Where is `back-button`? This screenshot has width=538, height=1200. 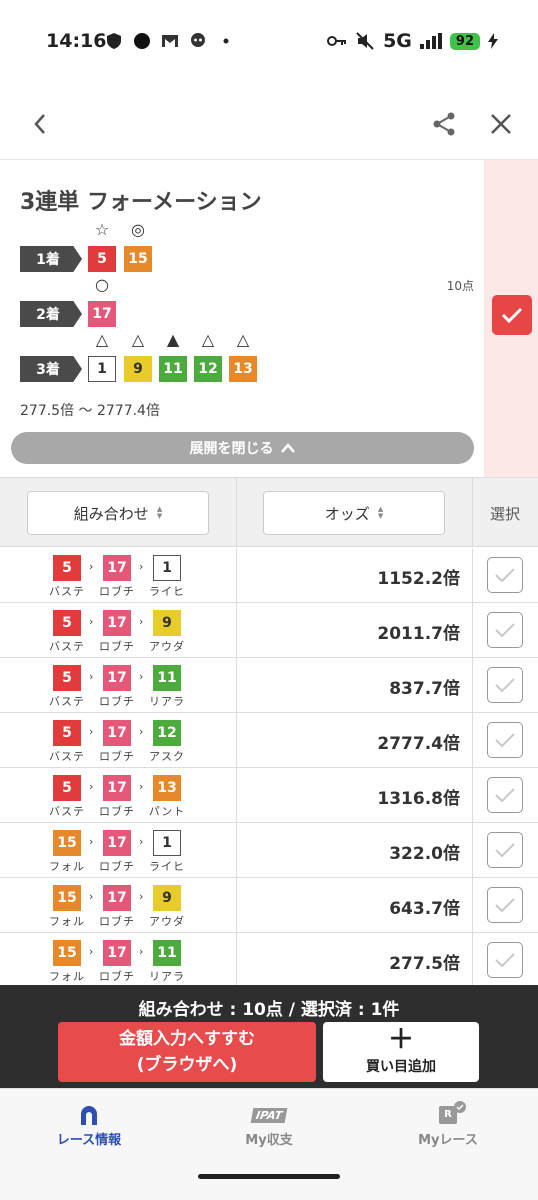 back-button is located at coordinates (40, 124).